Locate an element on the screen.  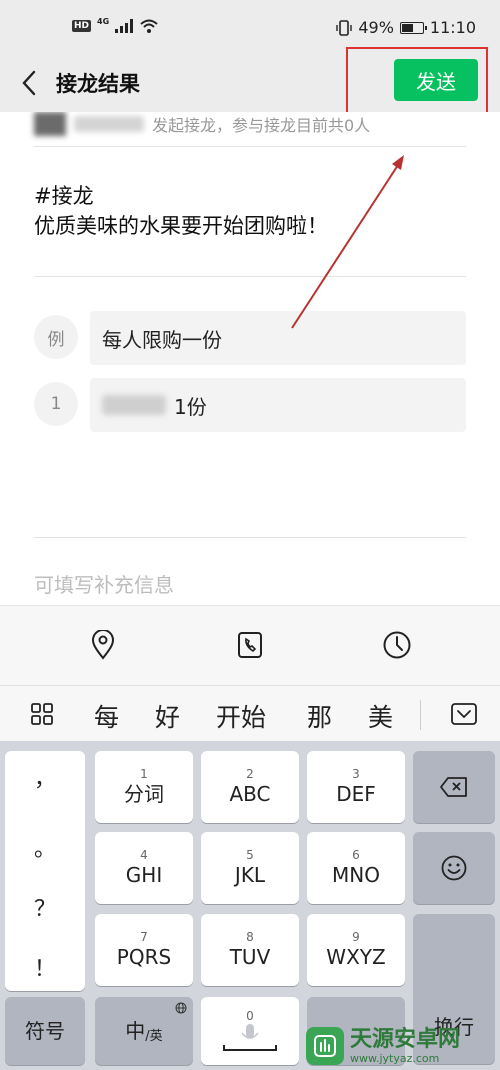
battery-icon is located at coordinates (413, 27).